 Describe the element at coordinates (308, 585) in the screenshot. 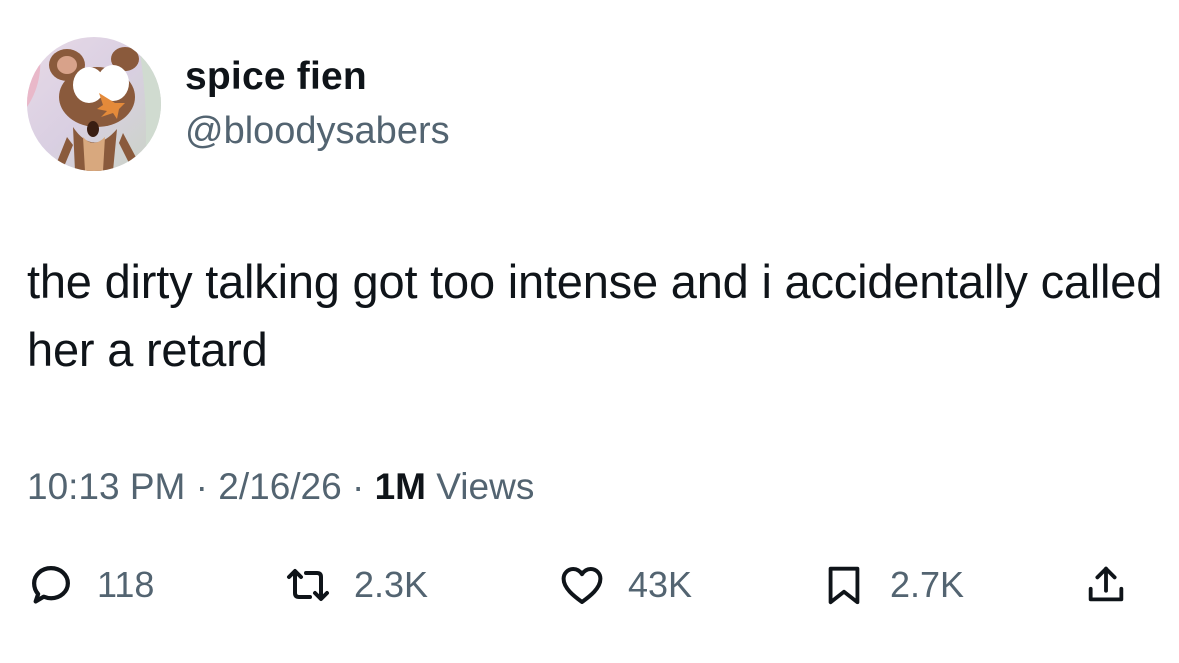

I see `retweet-icon` at that location.